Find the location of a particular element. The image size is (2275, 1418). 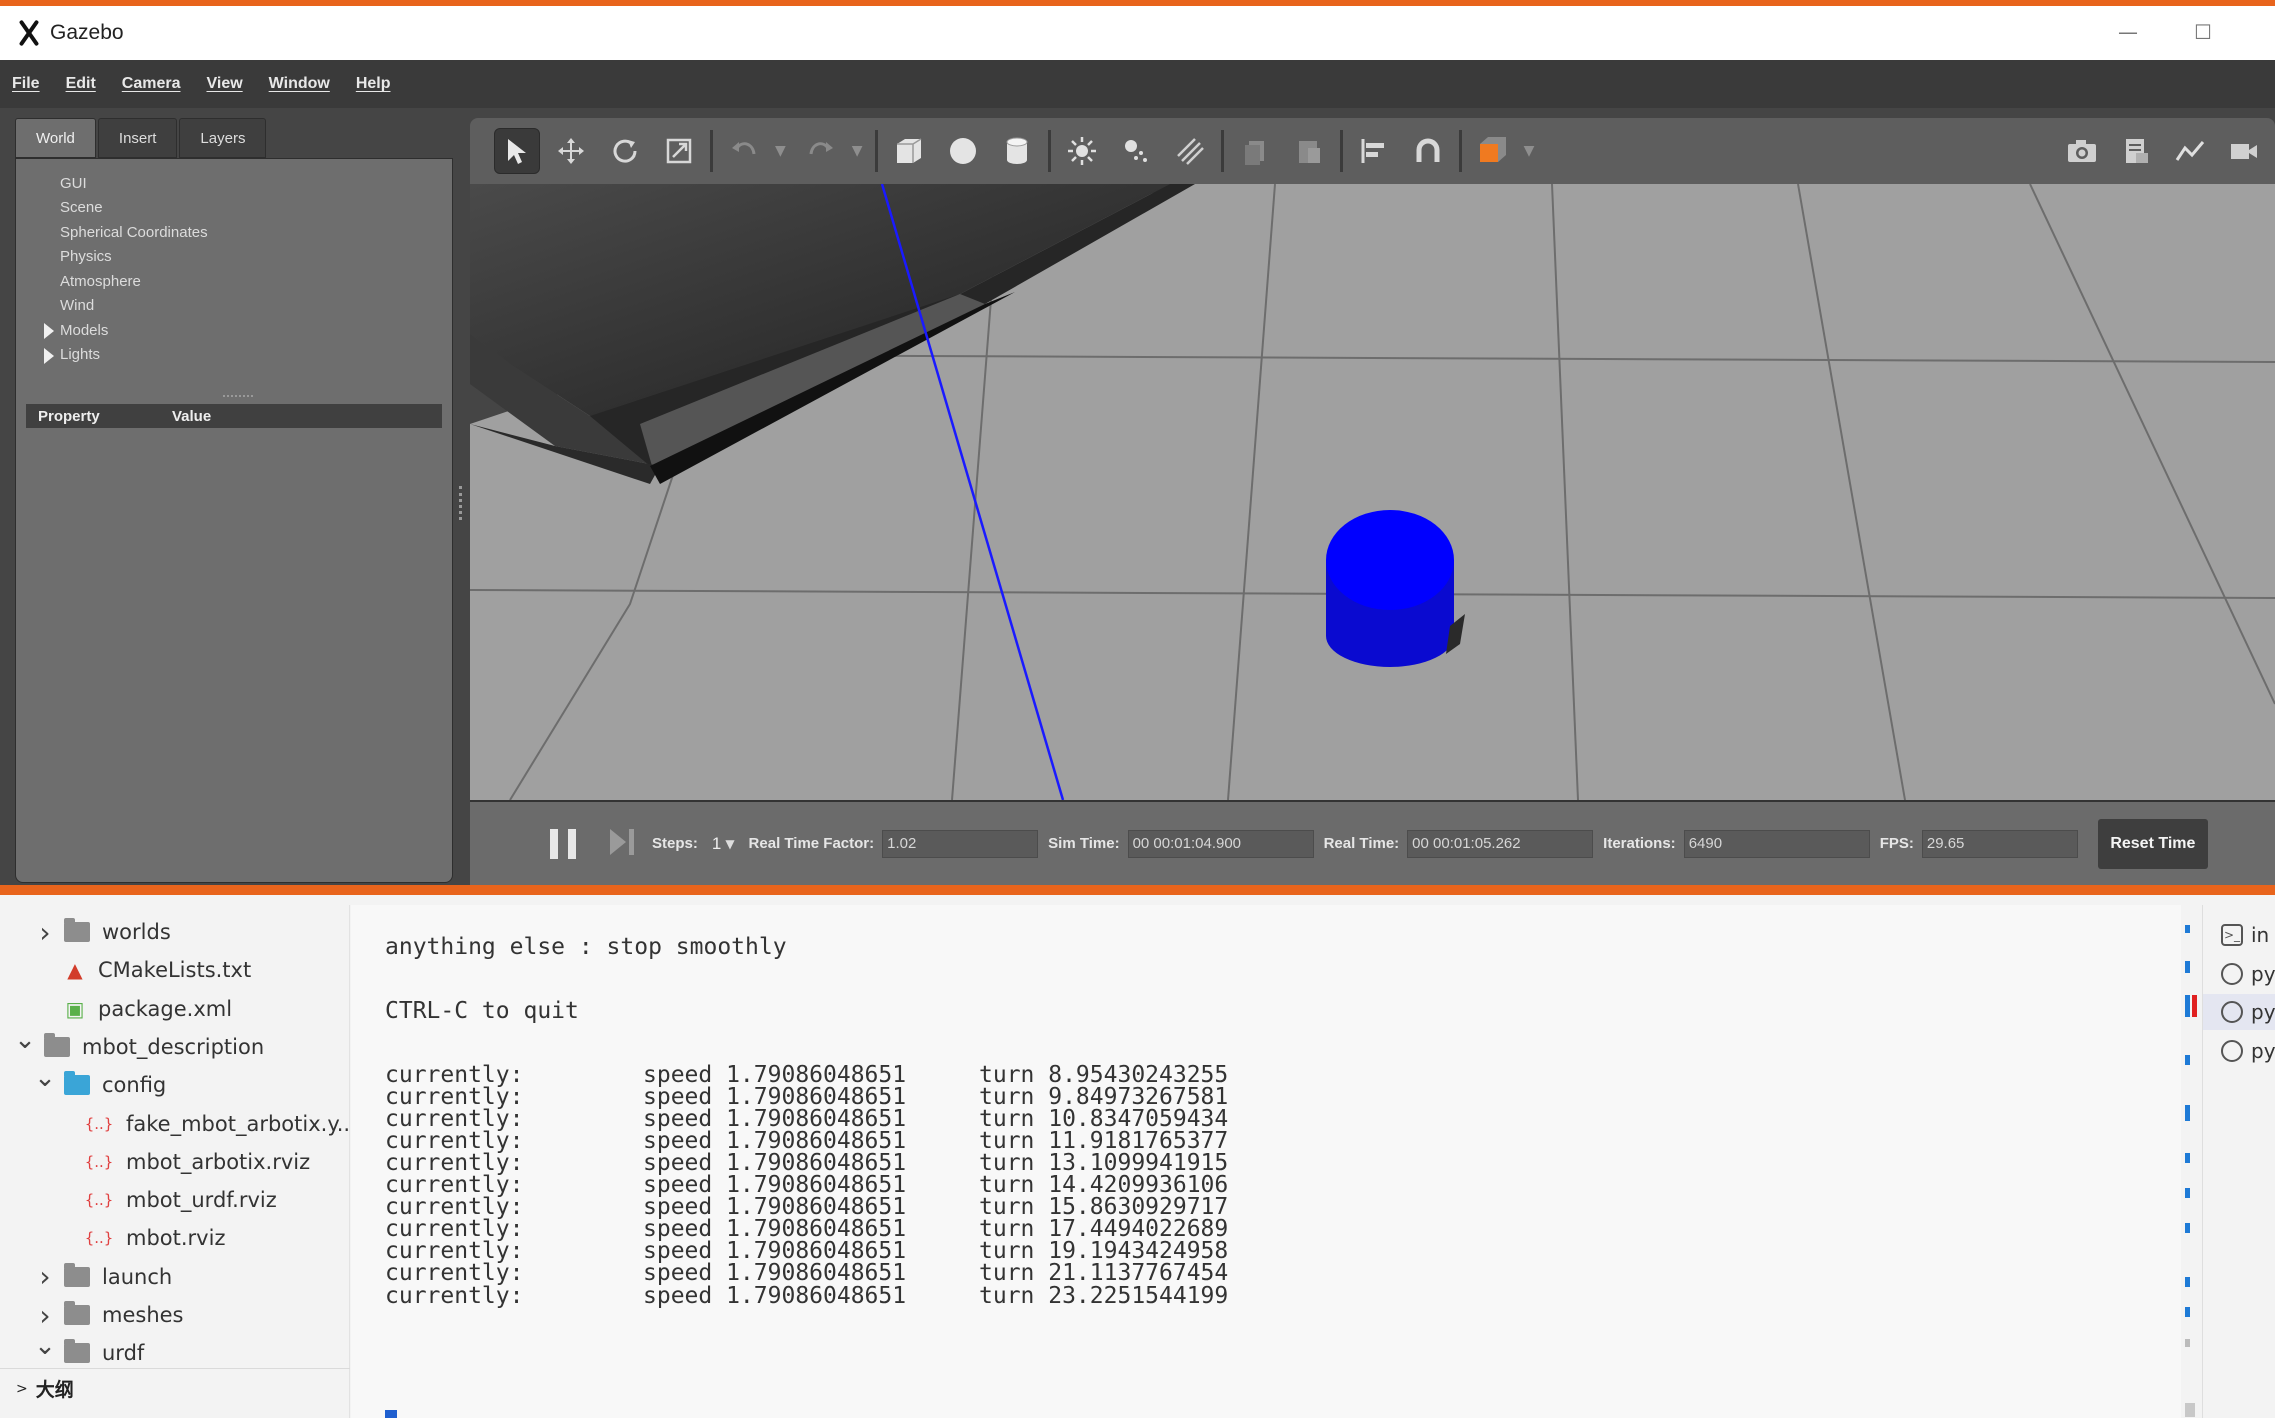

explorer-item: {..} mbot_urdf.rviz is located at coordinates (165, 1200).